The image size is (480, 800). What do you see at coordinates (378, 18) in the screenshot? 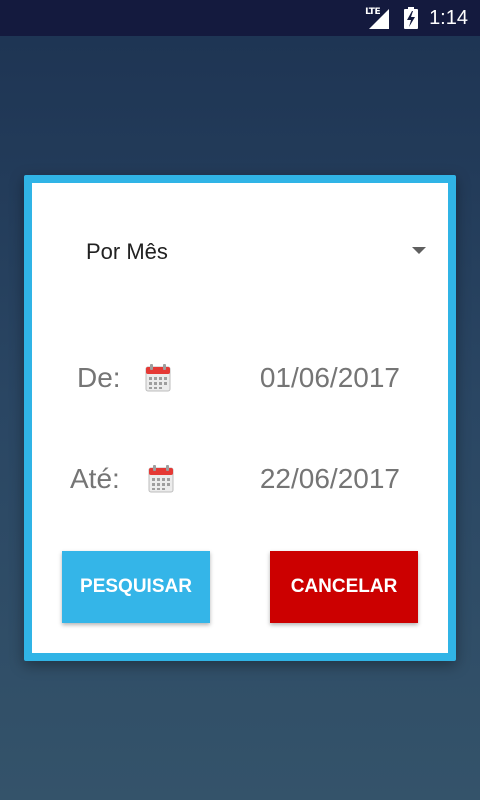
I see `lte-signal-icon: LTE` at bounding box center [378, 18].